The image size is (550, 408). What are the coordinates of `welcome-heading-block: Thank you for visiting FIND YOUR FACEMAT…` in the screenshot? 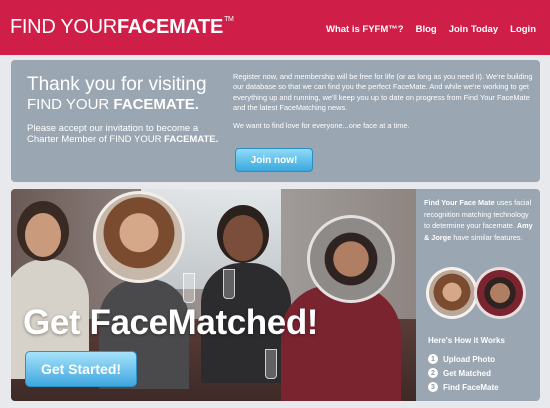 It's located at (127, 109).